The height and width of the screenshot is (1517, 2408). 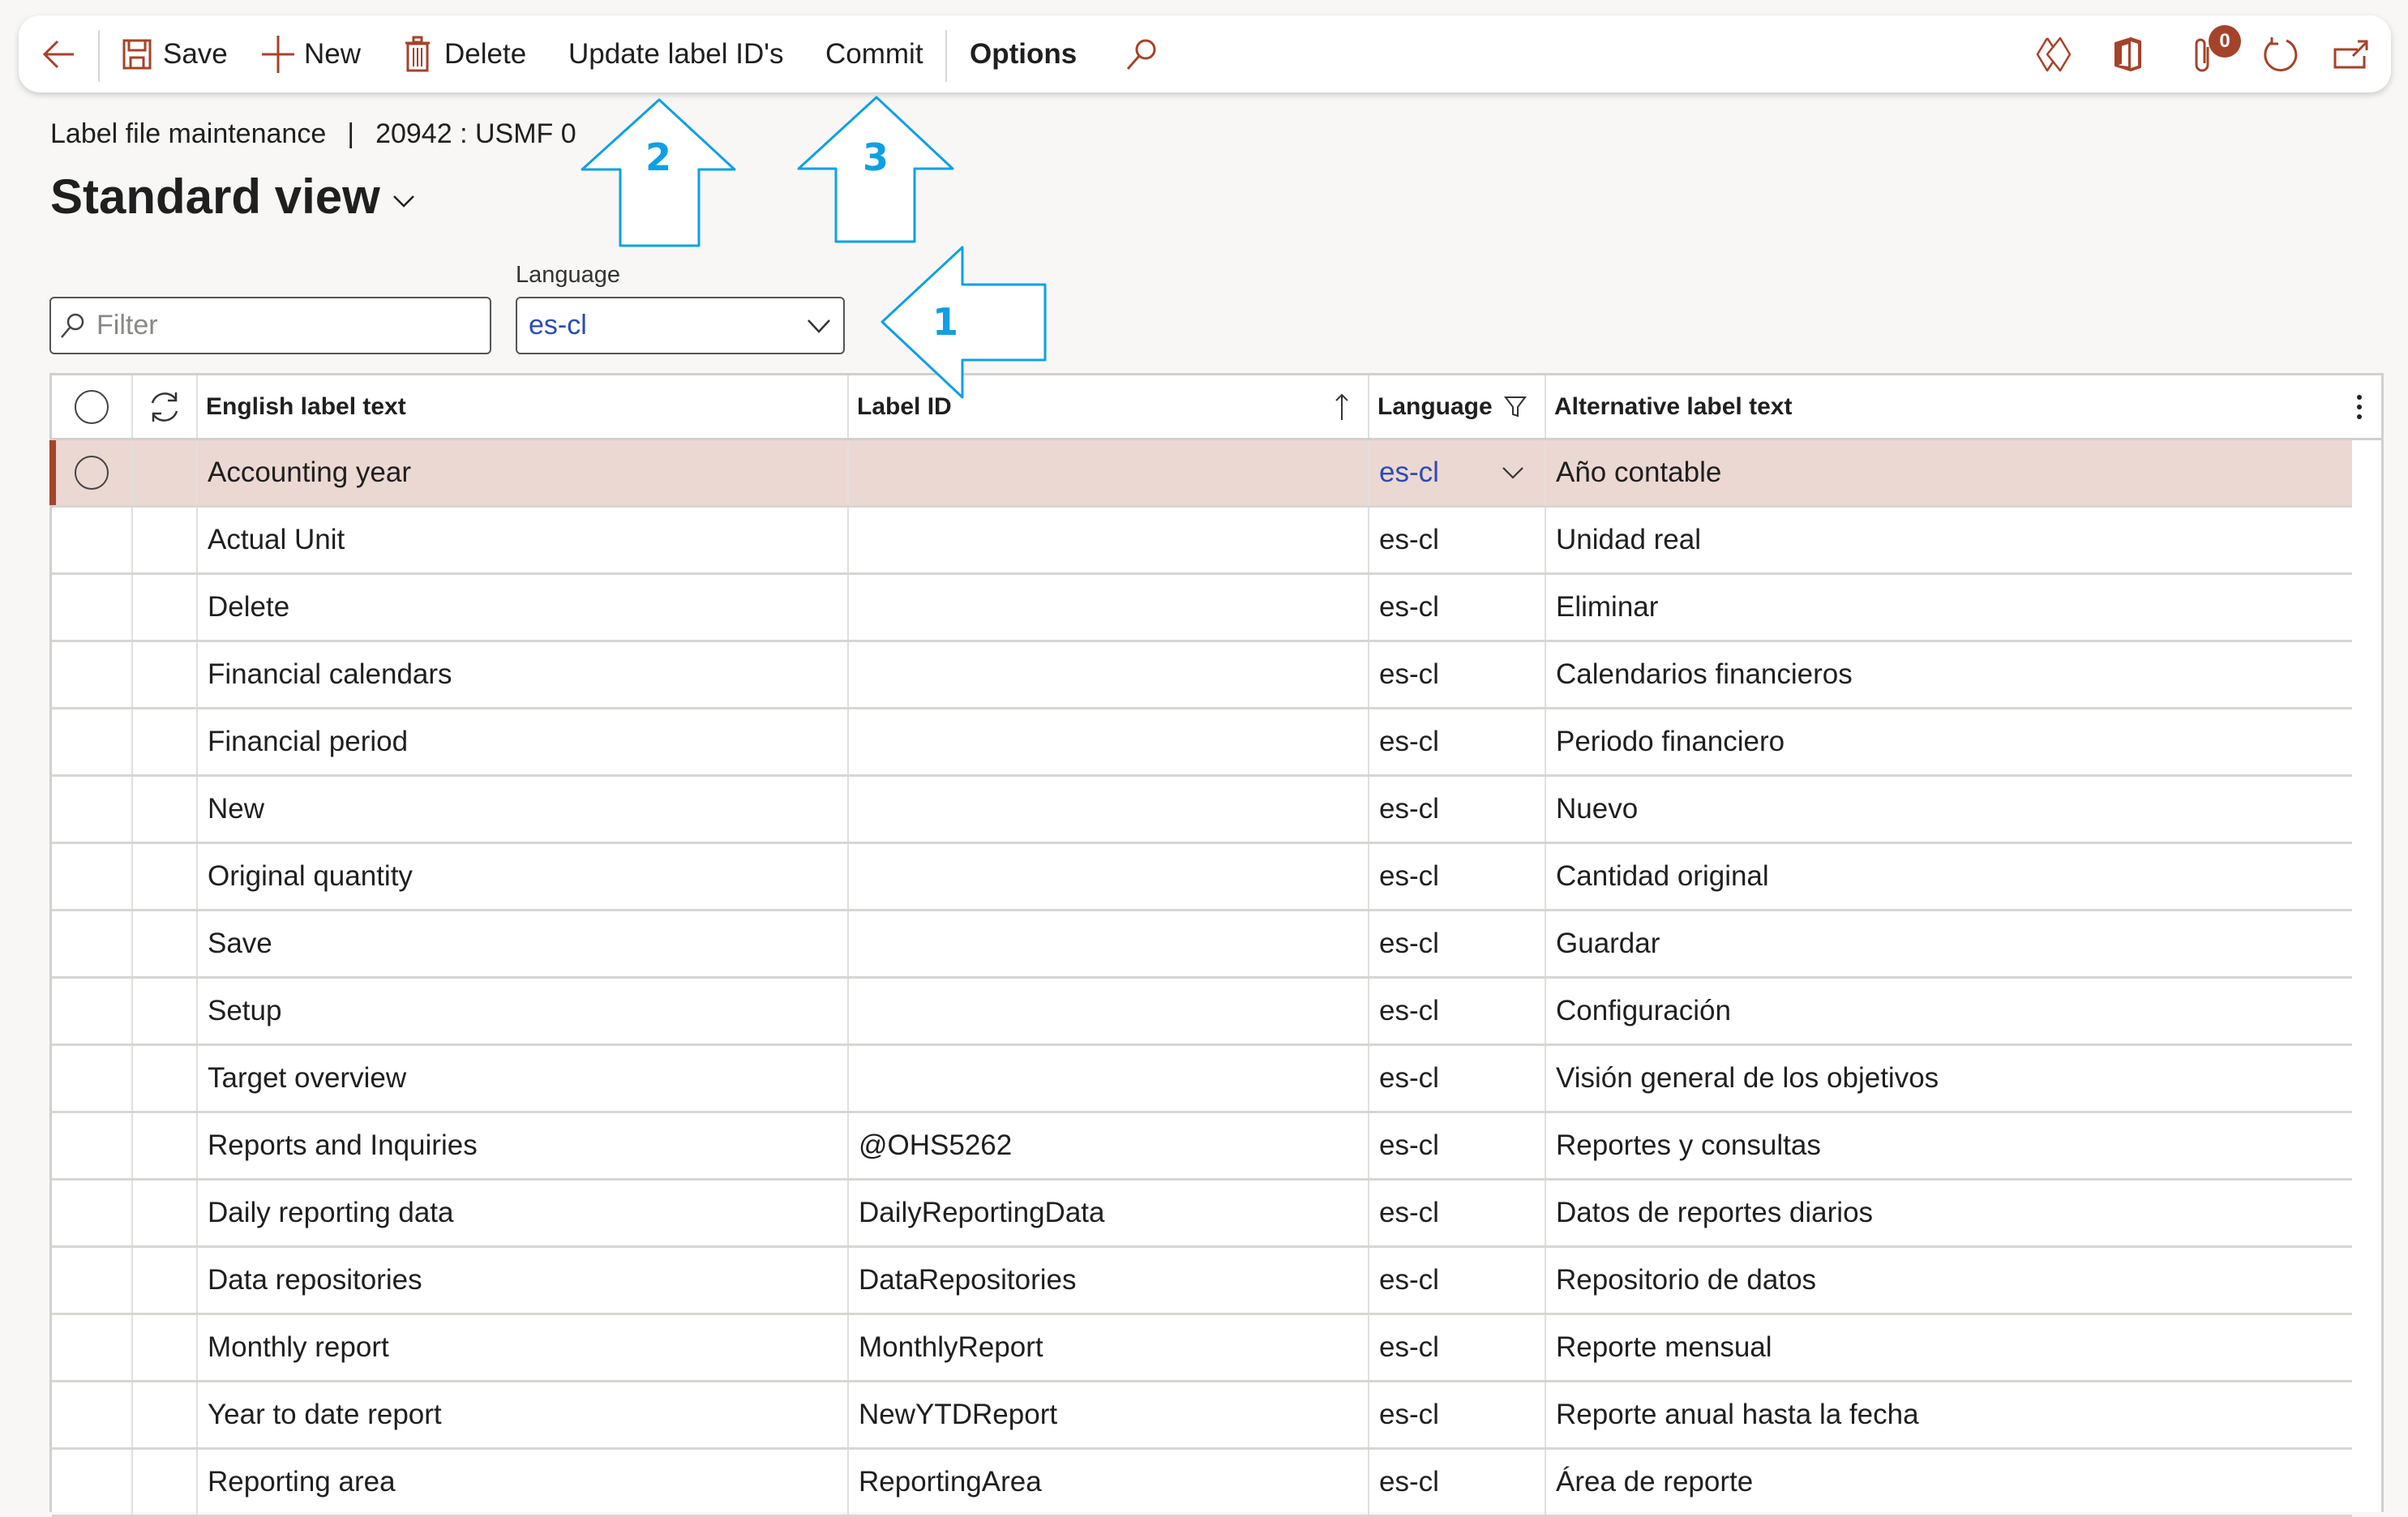 I want to click on alternative-label-text-cell: Configuración, so click(x=1949, y=1011).